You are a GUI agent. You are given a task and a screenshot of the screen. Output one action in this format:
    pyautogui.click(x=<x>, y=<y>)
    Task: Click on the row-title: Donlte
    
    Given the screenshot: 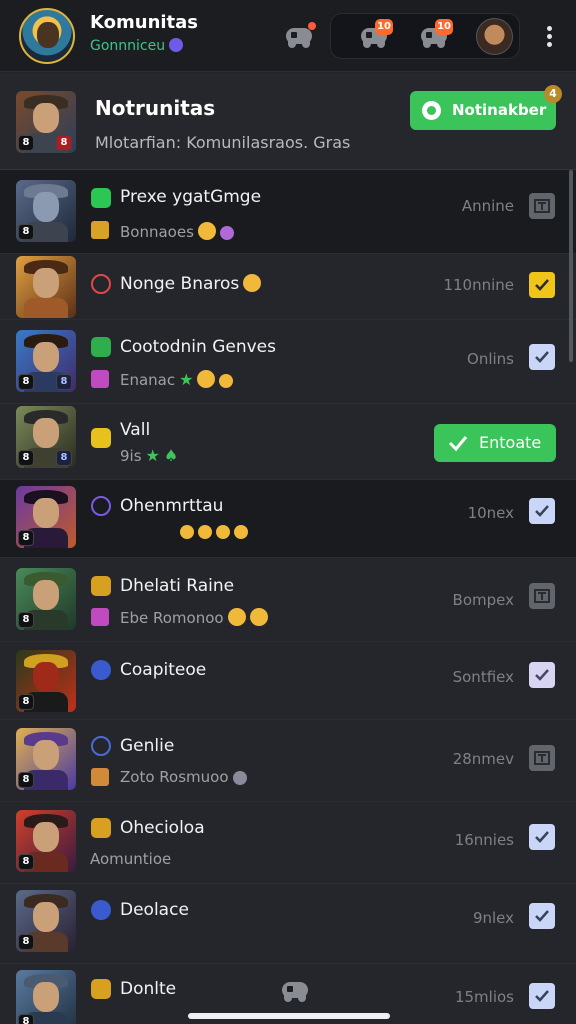 What is the action you would take?
    pyautogui.click(x=148, y=989)
    